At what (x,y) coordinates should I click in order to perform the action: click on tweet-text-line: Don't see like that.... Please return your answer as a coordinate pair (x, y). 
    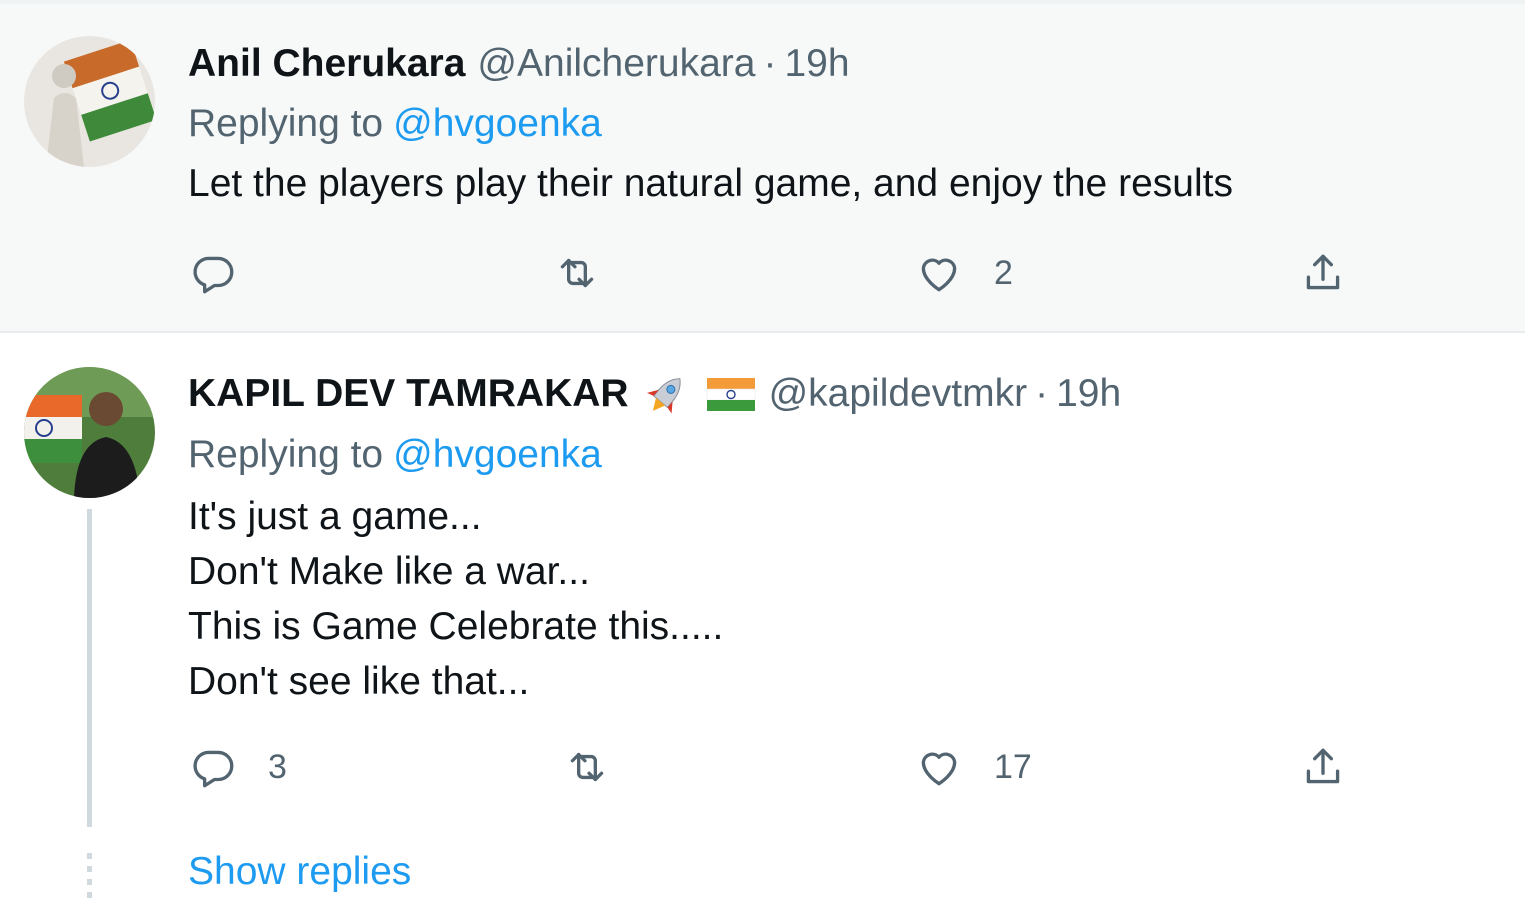
    Looking at the image, I should click on (359, 681).